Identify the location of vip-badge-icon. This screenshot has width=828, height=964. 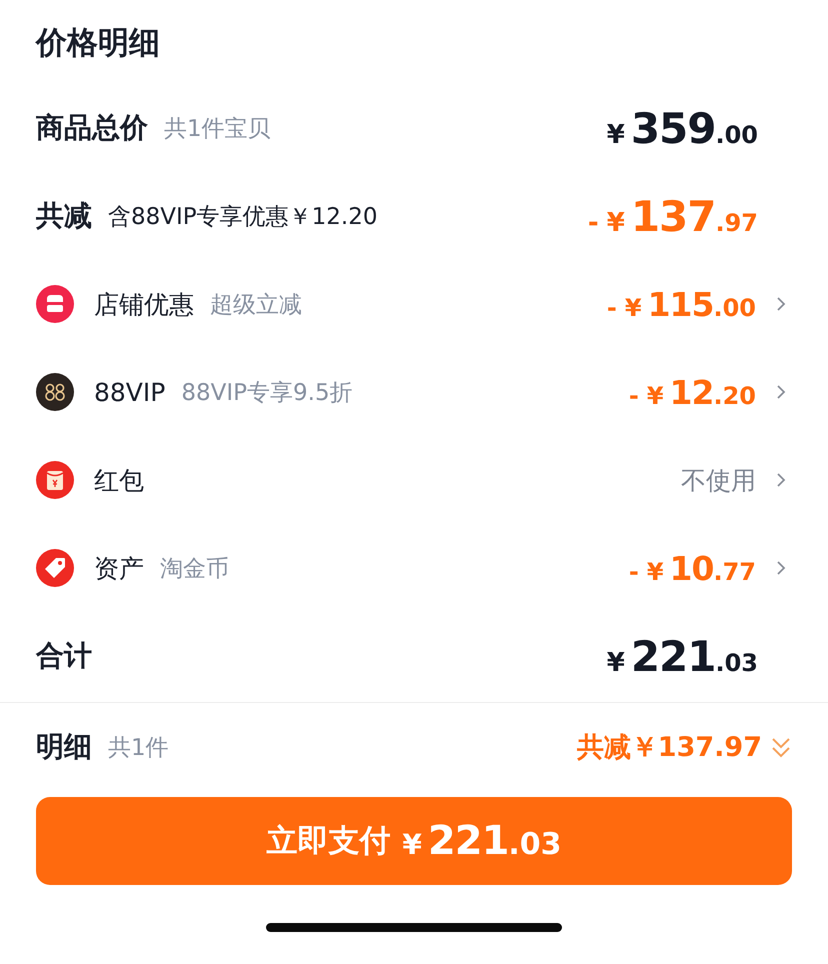
(55, 392).